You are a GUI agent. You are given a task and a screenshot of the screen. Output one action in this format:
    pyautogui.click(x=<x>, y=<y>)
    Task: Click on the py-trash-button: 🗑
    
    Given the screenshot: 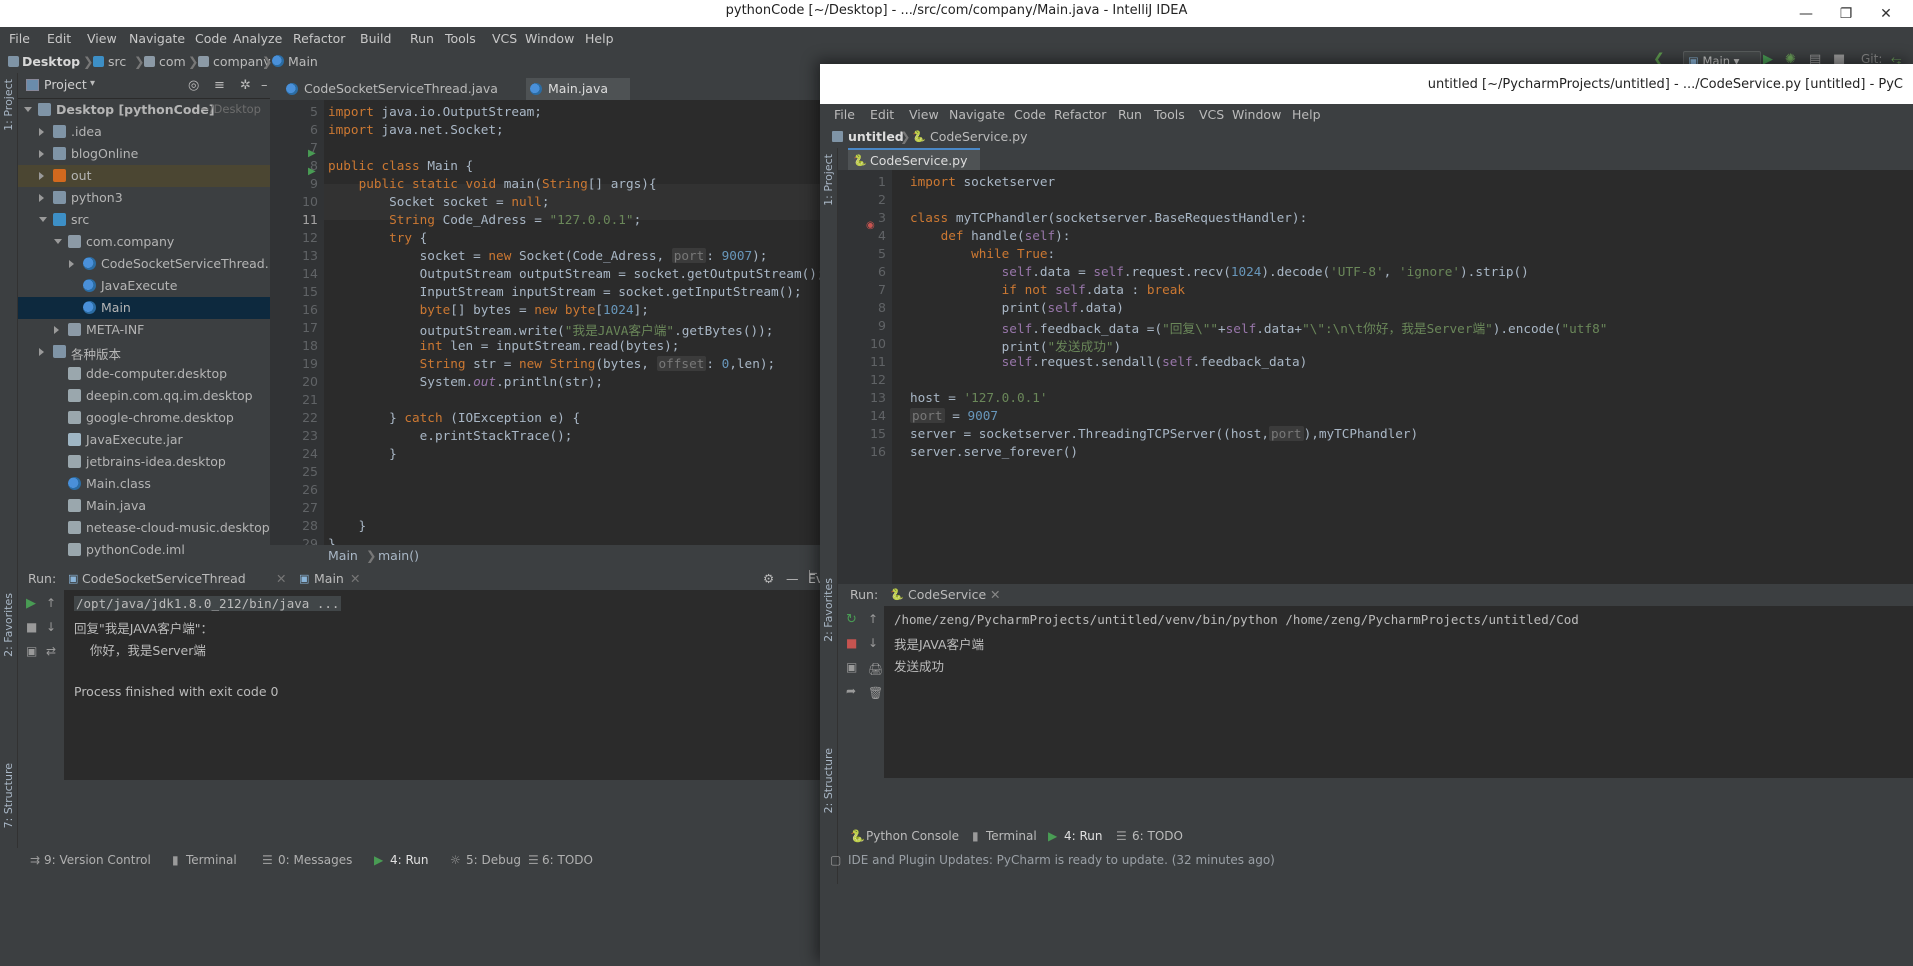 What is the action you would take?
    pyautogui.click(x=875, y=693)
    